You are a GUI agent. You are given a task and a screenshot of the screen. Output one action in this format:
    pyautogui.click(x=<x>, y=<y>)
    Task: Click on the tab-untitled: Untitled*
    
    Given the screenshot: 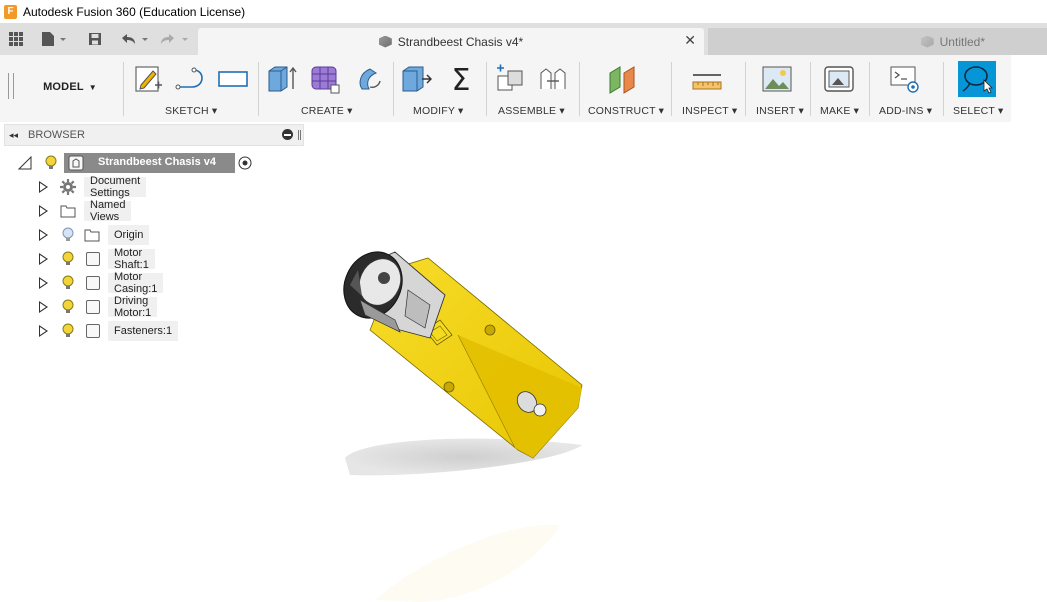 What is the action you would take?
    pyautogui.click(x=877, y=41)
    